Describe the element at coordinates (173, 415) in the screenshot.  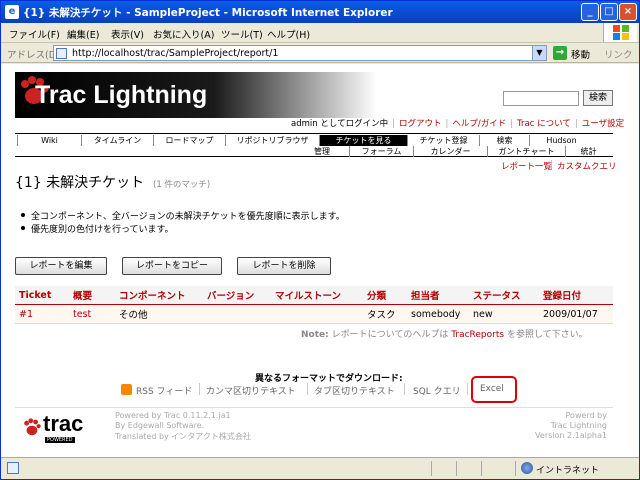
I see `footer-left-line-1: Powered by Trac 0.11.2.1.ja1` at that location.